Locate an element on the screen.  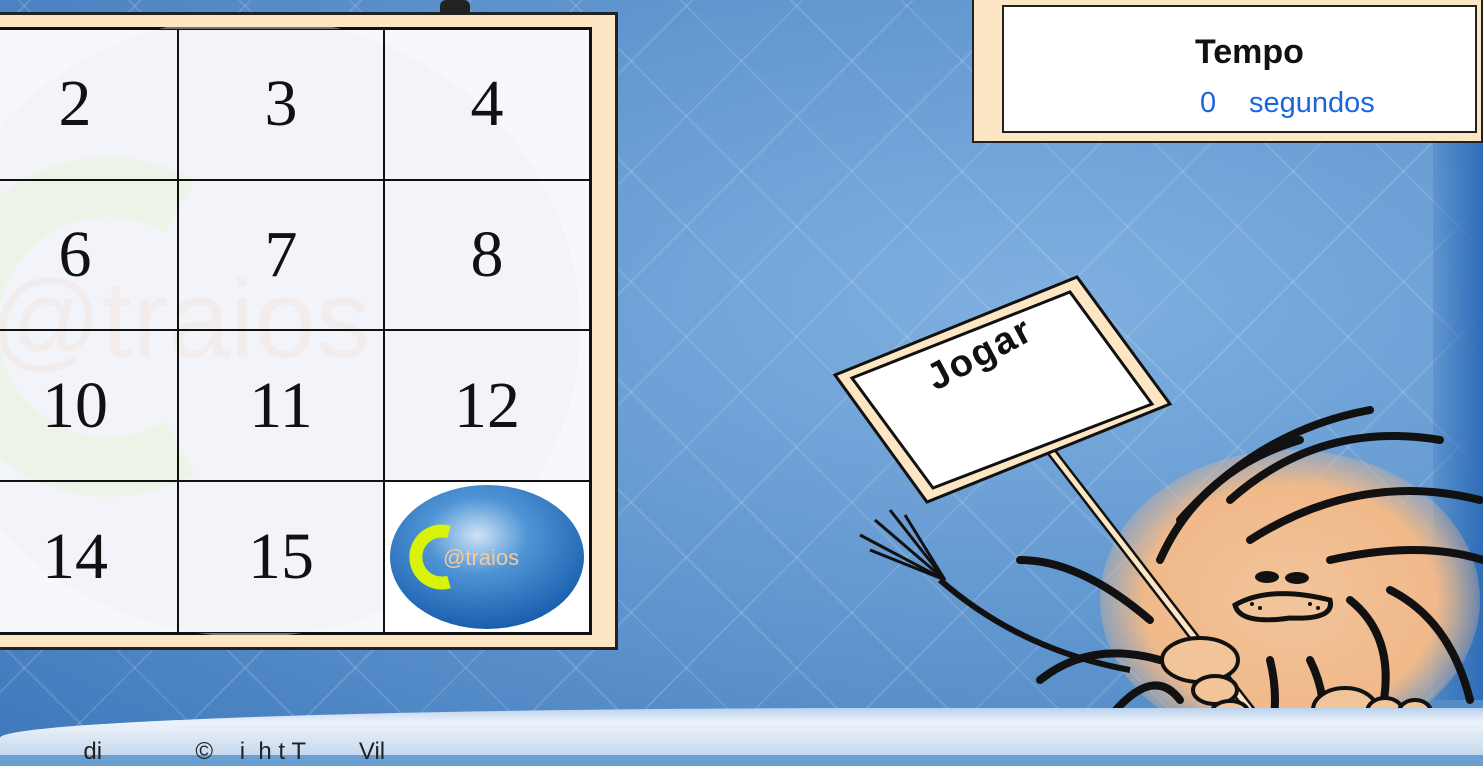
puzzle-tile: 6 is located at coordinates (89, 255).